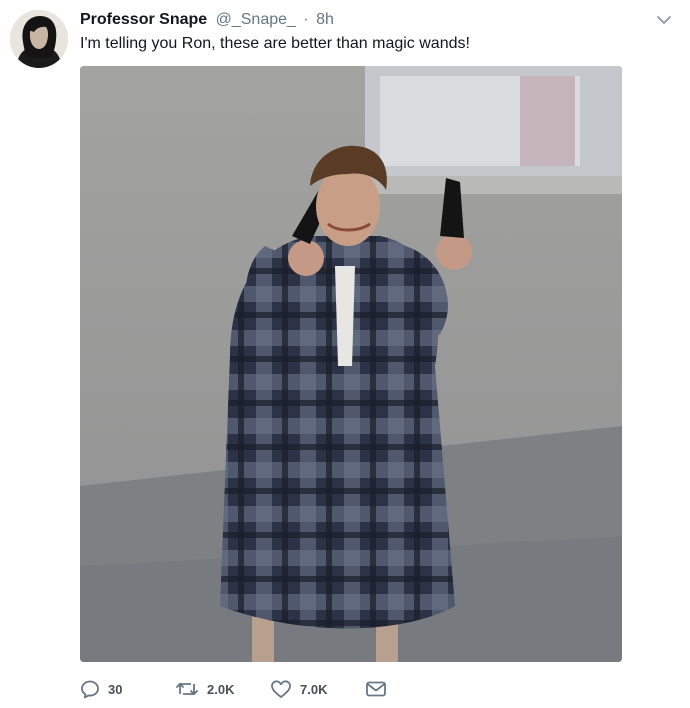 Image resolution: width=690 pixels, height=708 pixels. Describe the element at coordinates (325, 19) in the screenshot. I see `timestamp: 8h` at that location.